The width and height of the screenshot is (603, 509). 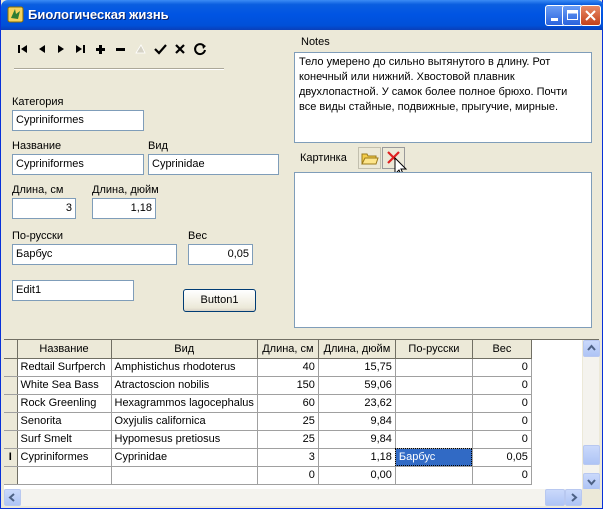 I want to click on app-icon, so click(x=15, y=14).